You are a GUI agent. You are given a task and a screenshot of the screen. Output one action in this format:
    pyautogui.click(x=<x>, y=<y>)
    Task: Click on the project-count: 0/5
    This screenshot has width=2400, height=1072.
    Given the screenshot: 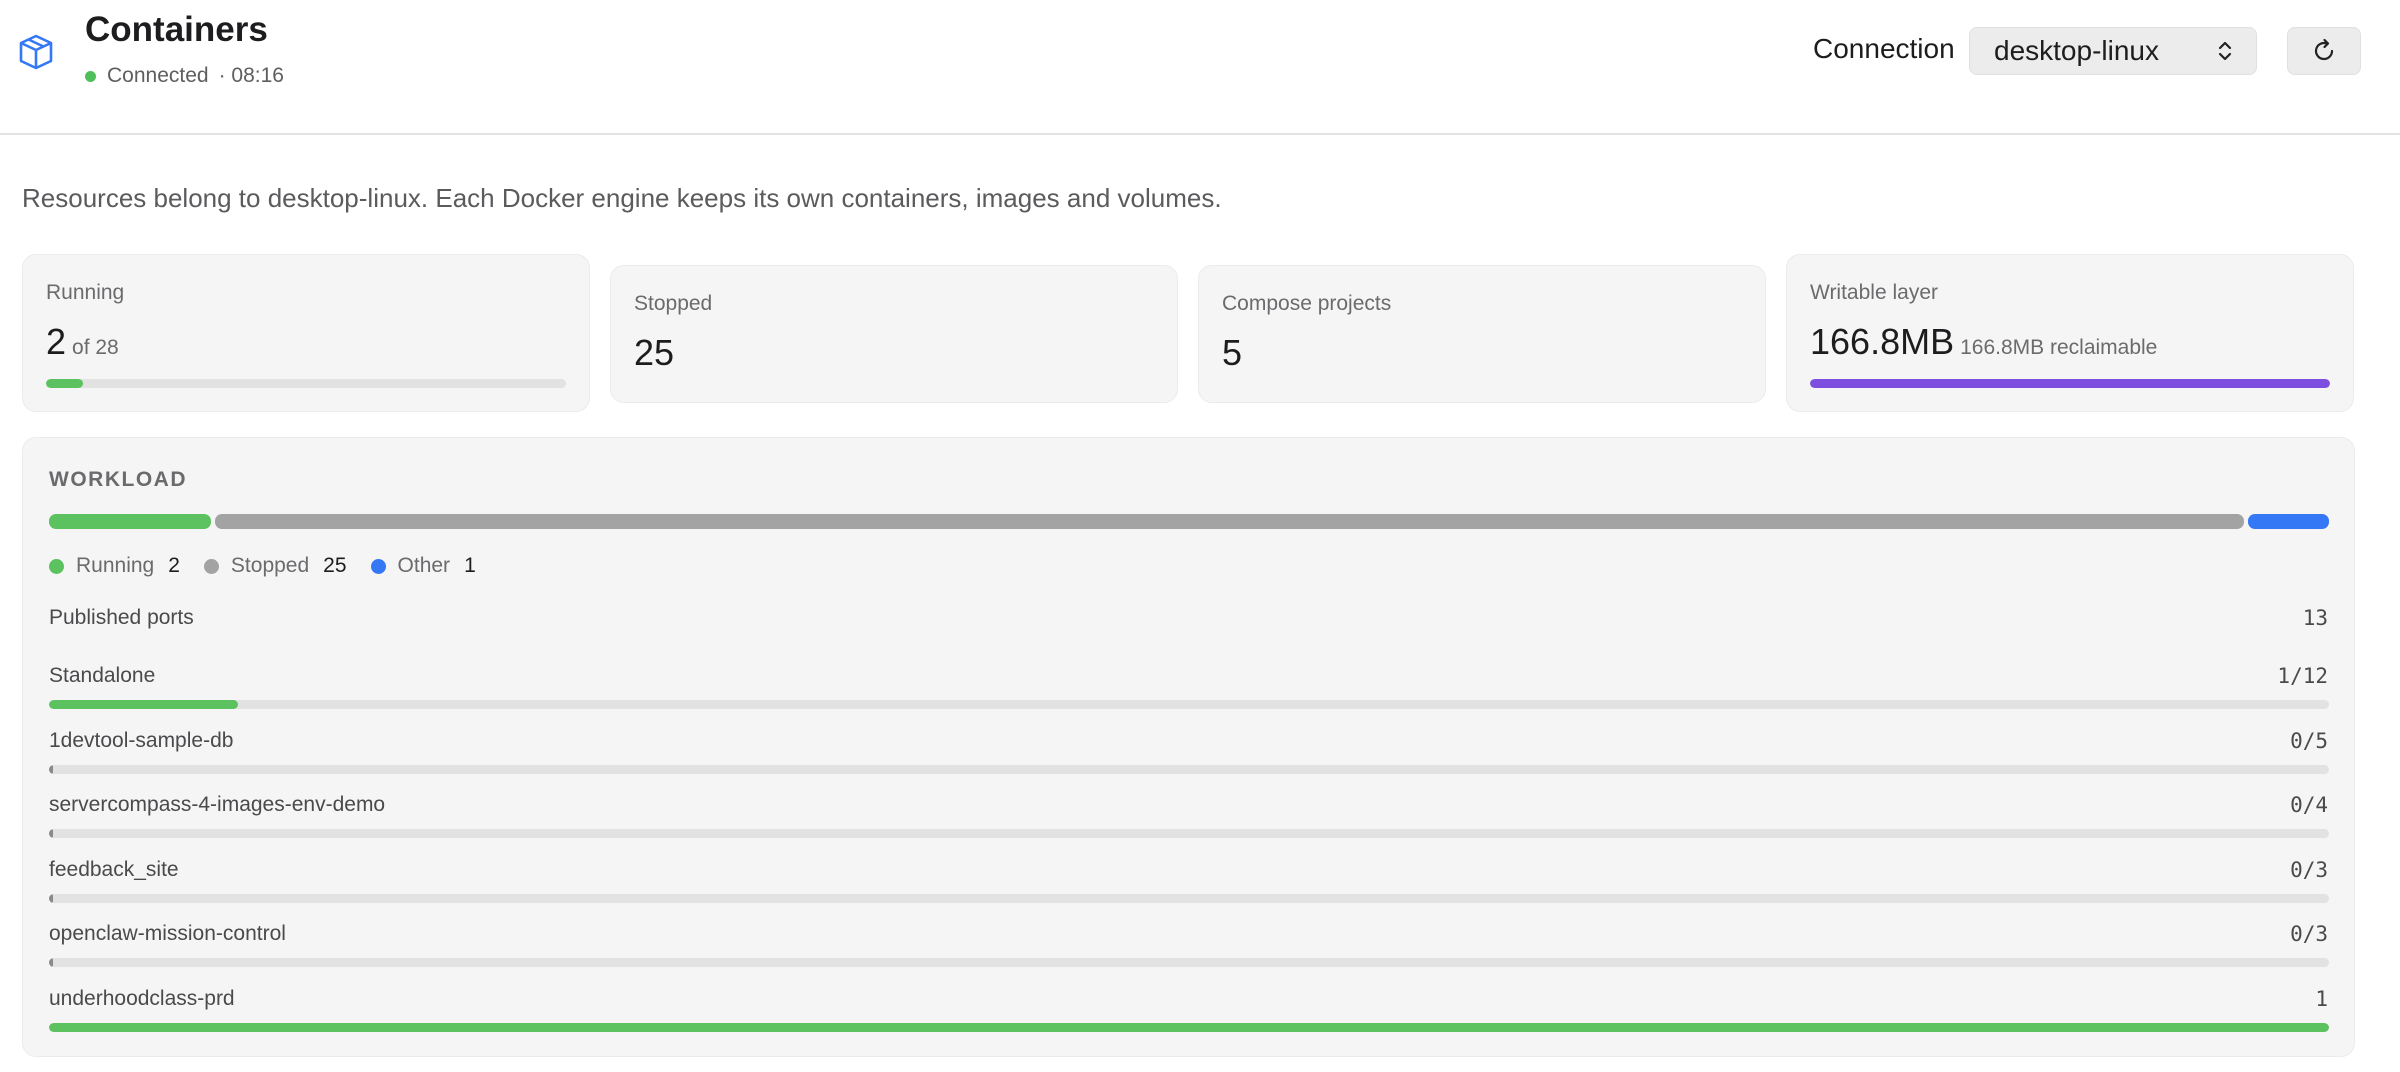 What is the action you would take?
    pyautogui.click(x=2309, y=740)
    